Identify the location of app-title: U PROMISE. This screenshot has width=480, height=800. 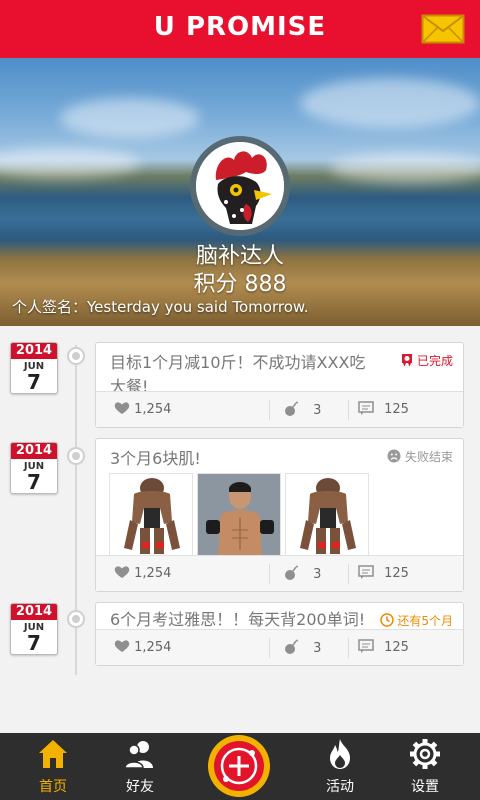
(240, 27).